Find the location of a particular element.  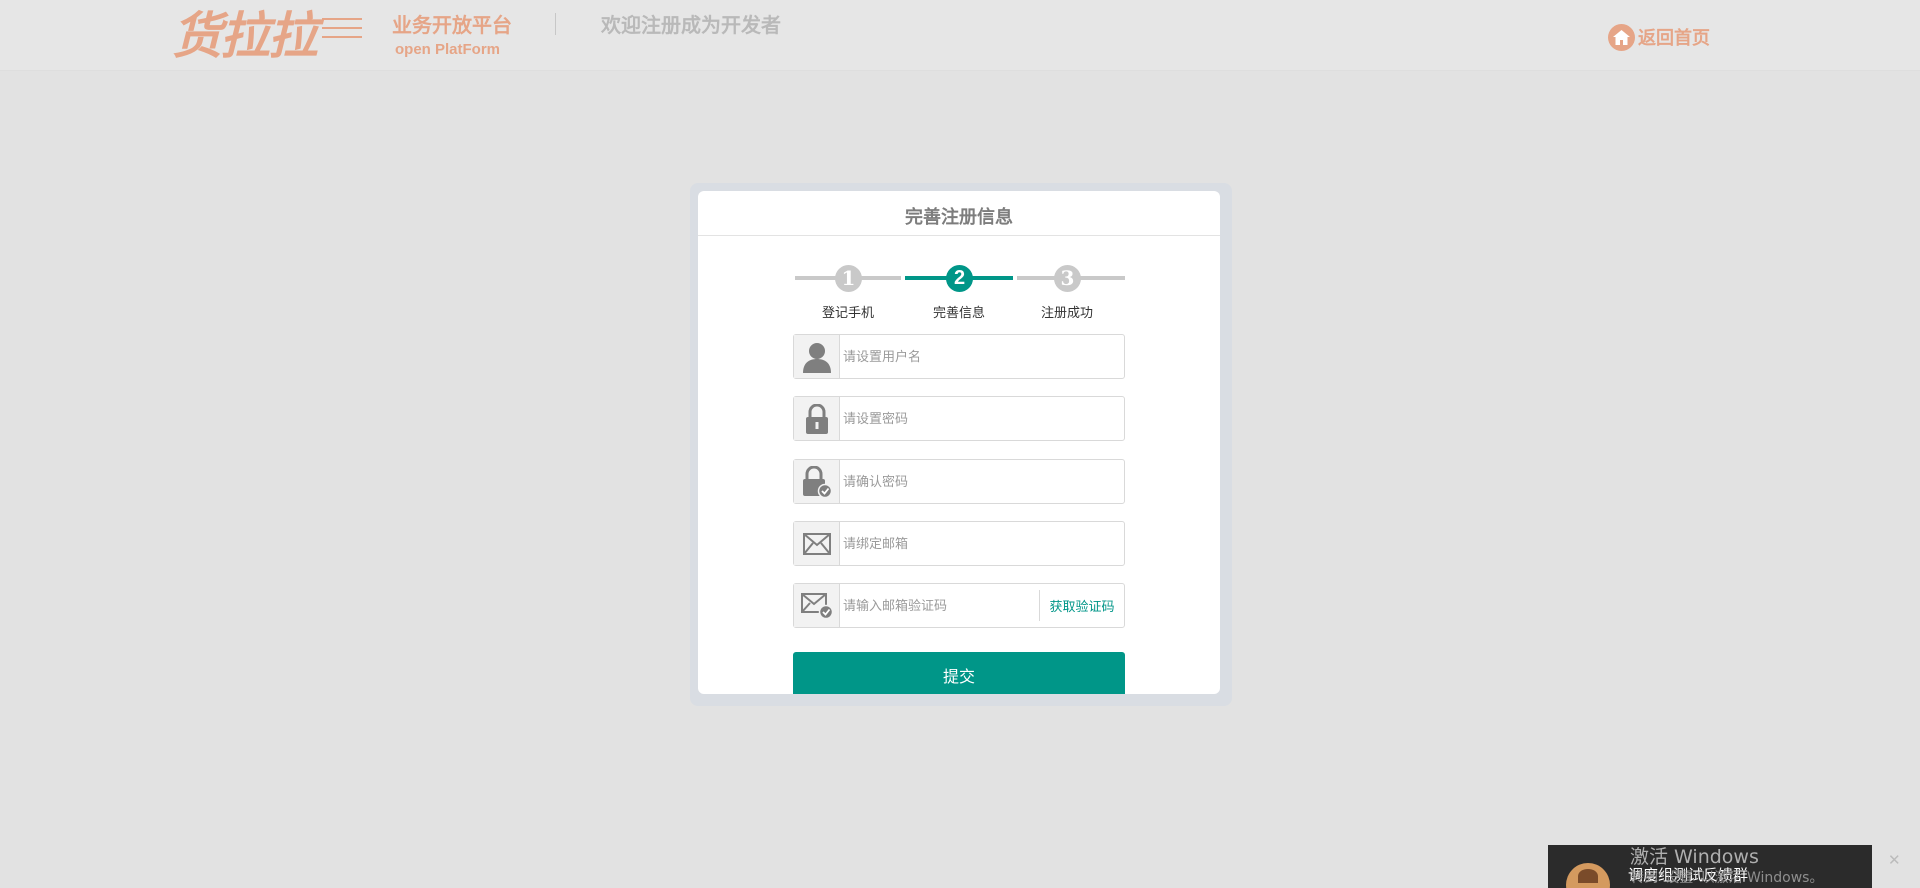

group-avatar is located at coordinates (1588, 875).